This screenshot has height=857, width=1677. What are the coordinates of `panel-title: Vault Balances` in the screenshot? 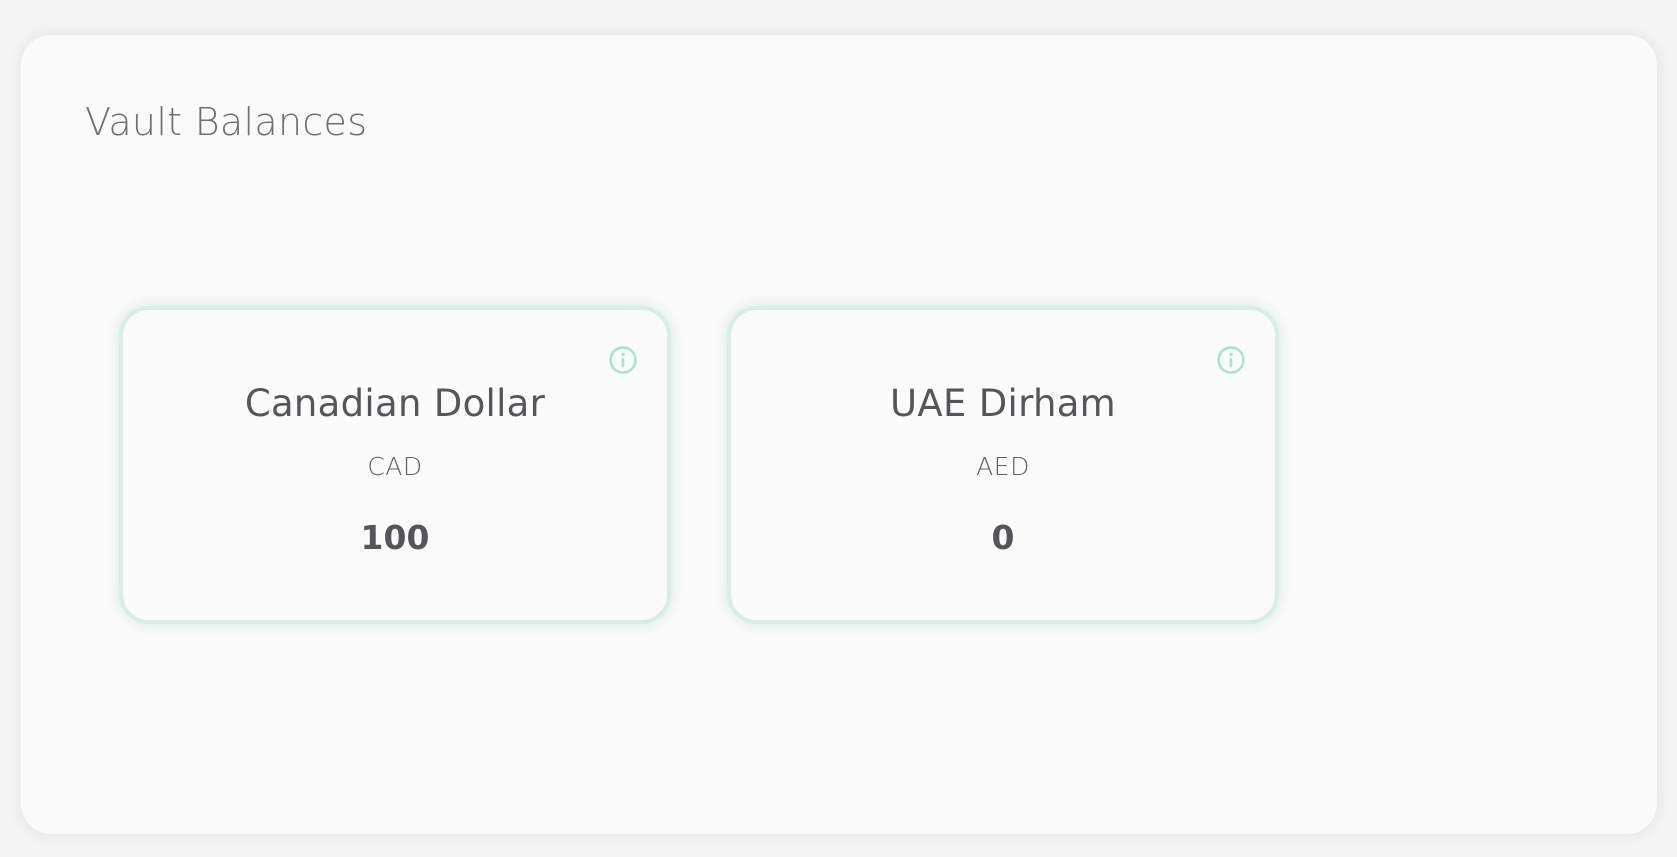 It's located at (226, 122).